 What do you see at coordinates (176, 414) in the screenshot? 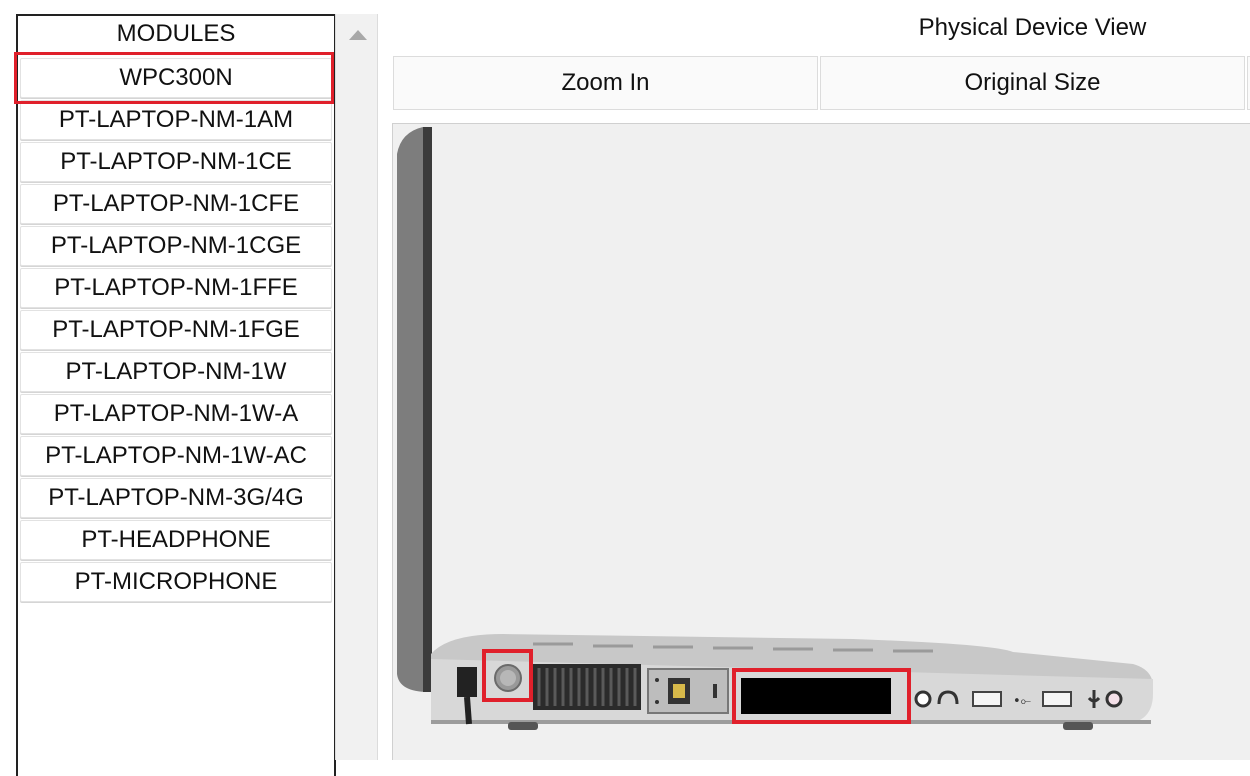
I see `module-item-pt-laptop-nm-1w-a: PT-LAPTOP-NM-1W-A` at bounding box center [176, 414].